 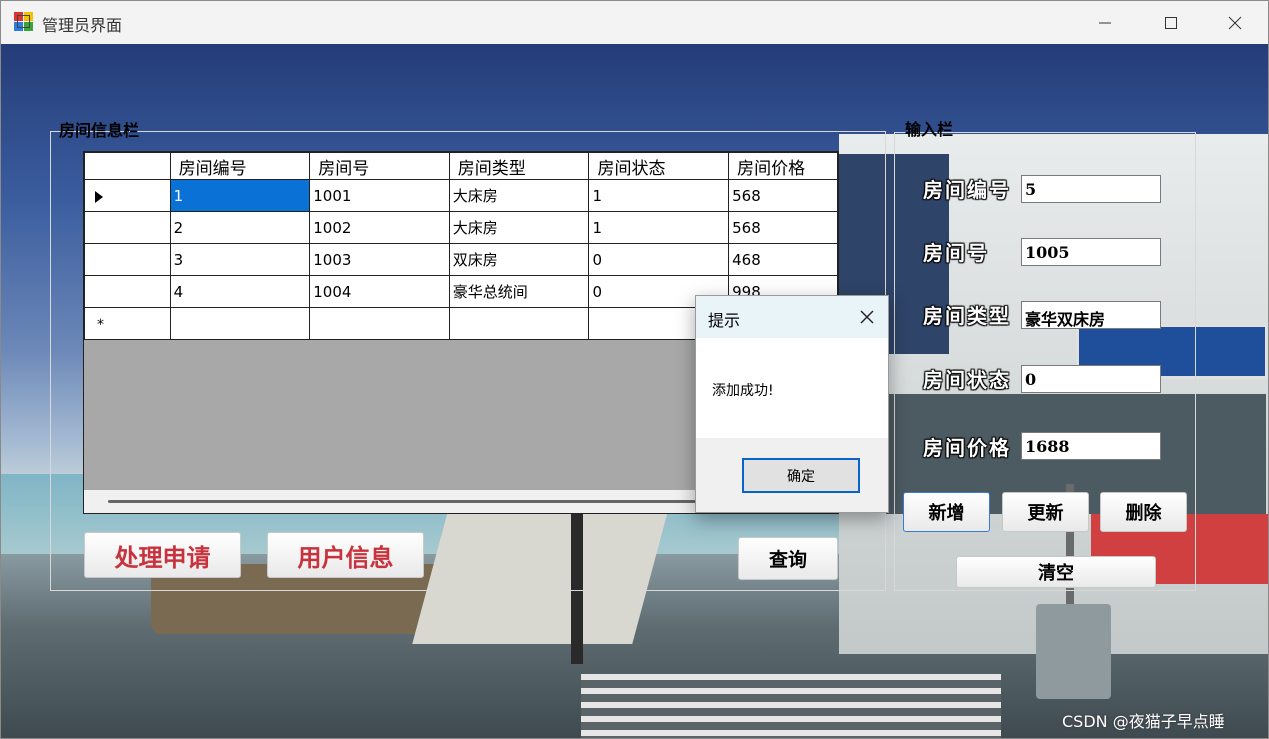 I want to click on user-info-button: 用户信息, so click(x=345, y=555).